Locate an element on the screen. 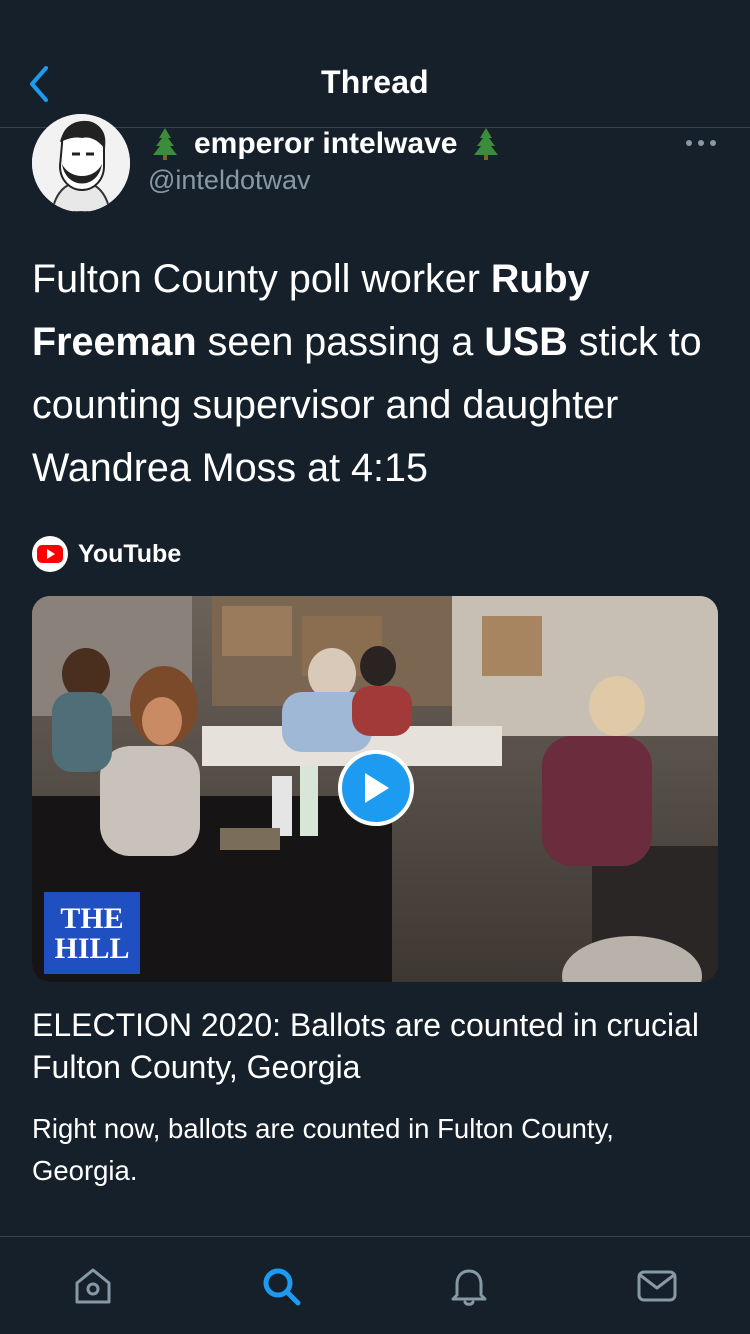 The width and height of the screenshot is (750, 1334). more-options-button is located at coordinates (701, 143).